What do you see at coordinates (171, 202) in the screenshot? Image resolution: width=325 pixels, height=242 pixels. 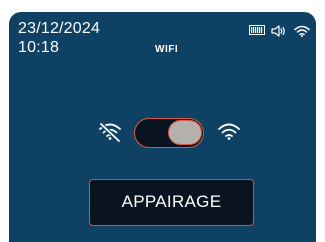 I see `pair-button: APPAIRAGE` at bounding box center [171, 202].